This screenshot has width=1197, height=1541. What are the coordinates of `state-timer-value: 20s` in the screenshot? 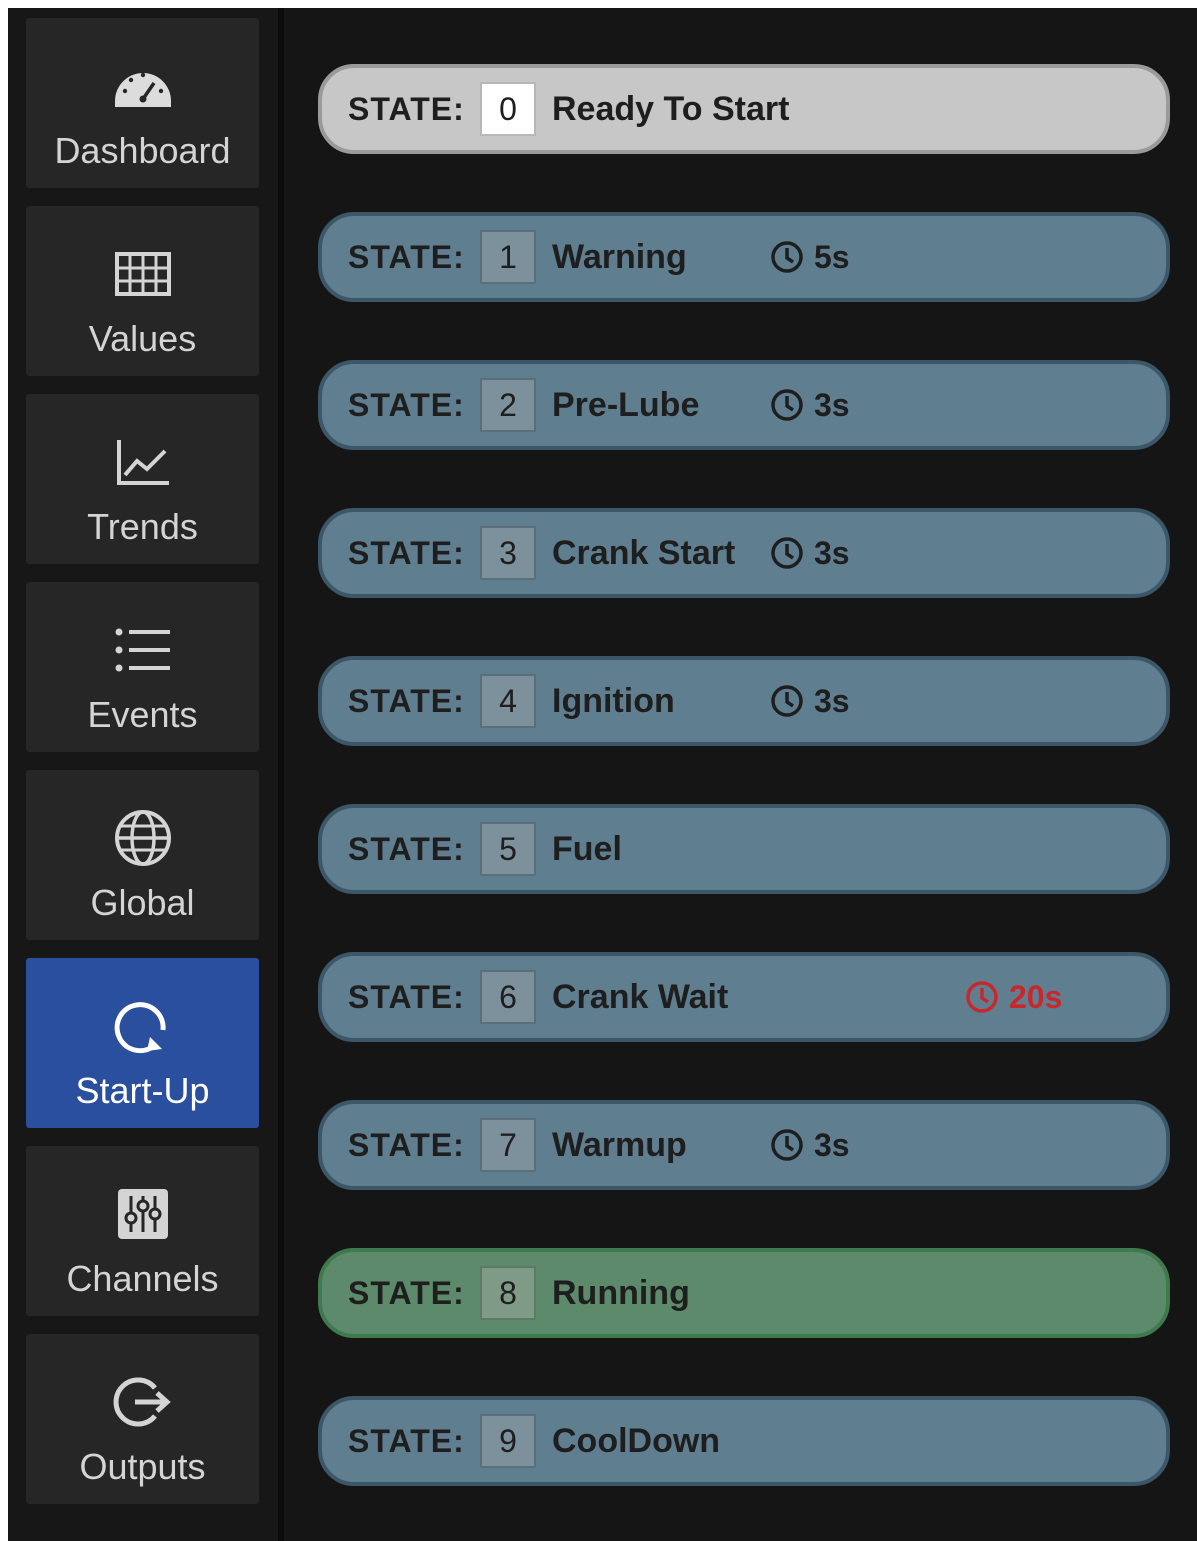 It's located at (1036, 996).